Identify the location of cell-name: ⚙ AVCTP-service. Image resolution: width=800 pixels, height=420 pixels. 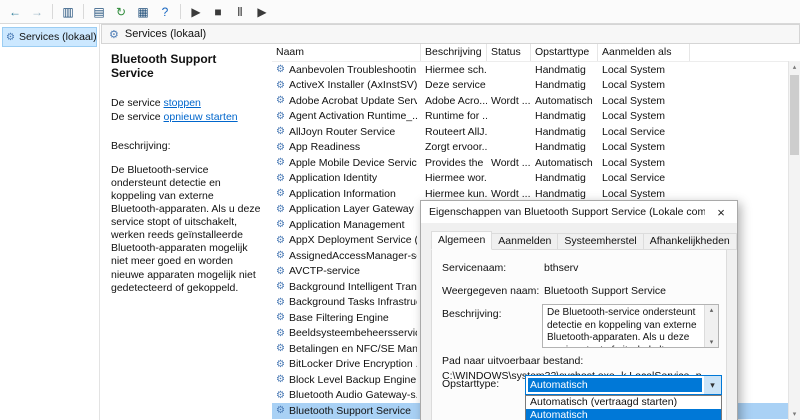
(346, 271).